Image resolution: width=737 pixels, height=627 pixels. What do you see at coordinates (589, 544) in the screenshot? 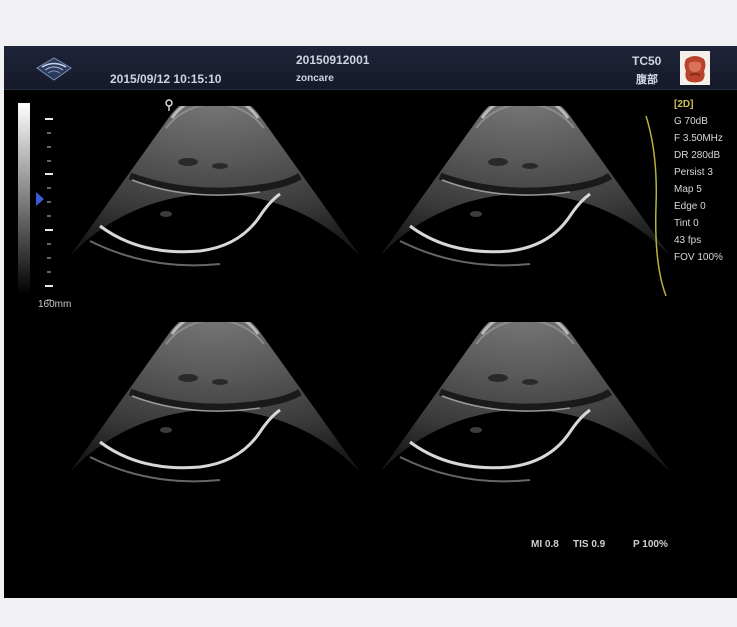
I see `thermal-index: TIS 0.9` at bounding box center [589, 544].